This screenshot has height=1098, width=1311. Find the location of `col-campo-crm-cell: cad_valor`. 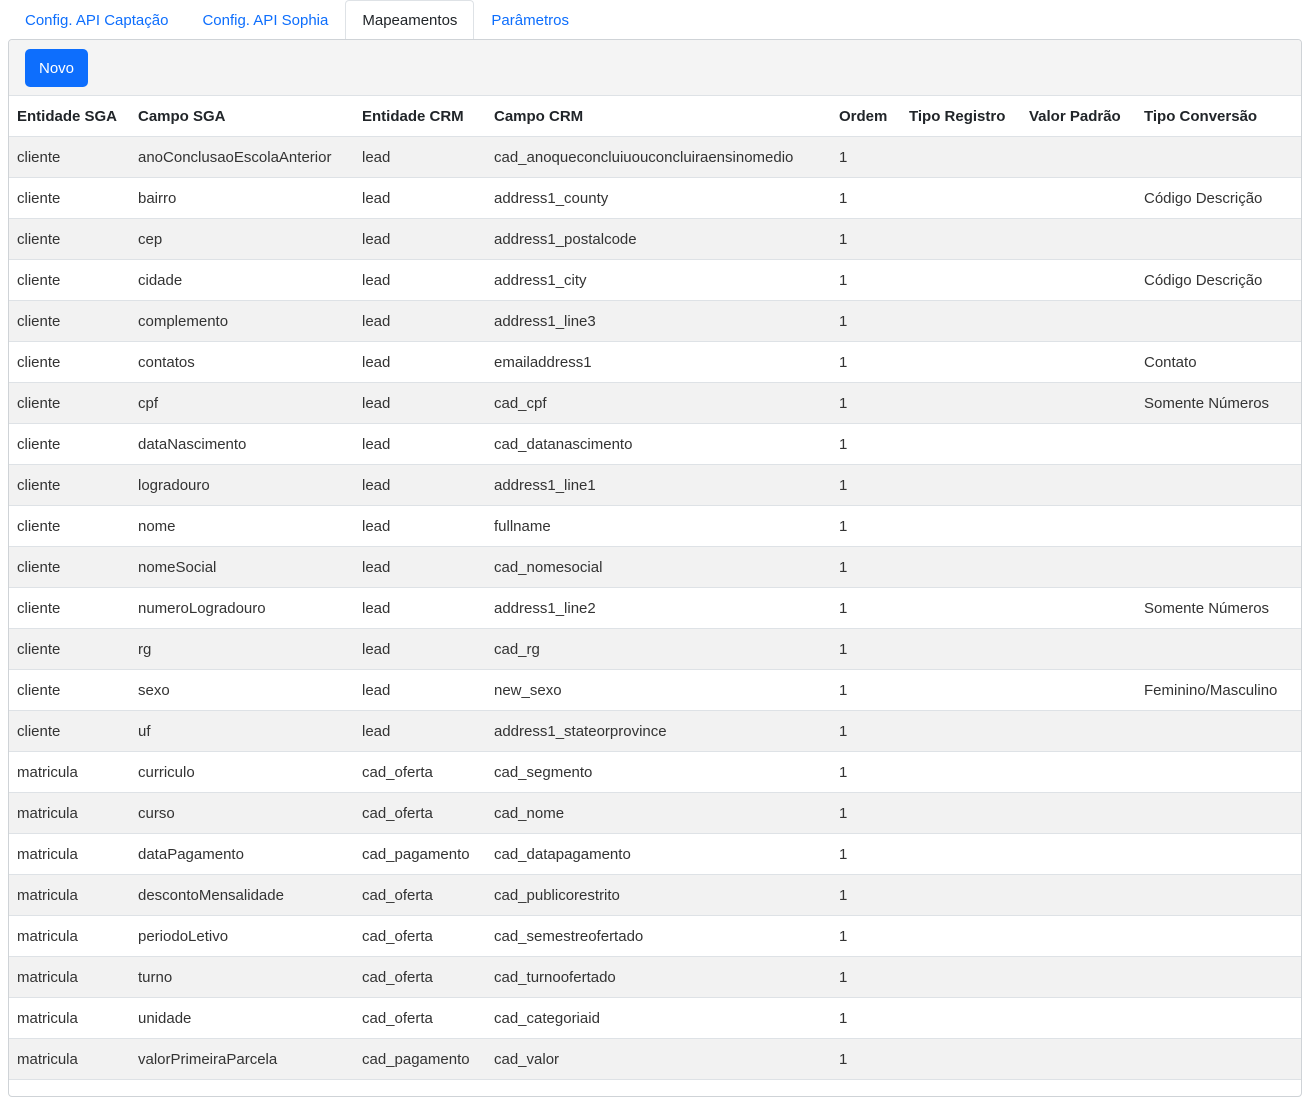

col-campo-crm-cell: cad_valor is located at coordinates (658, 1059).